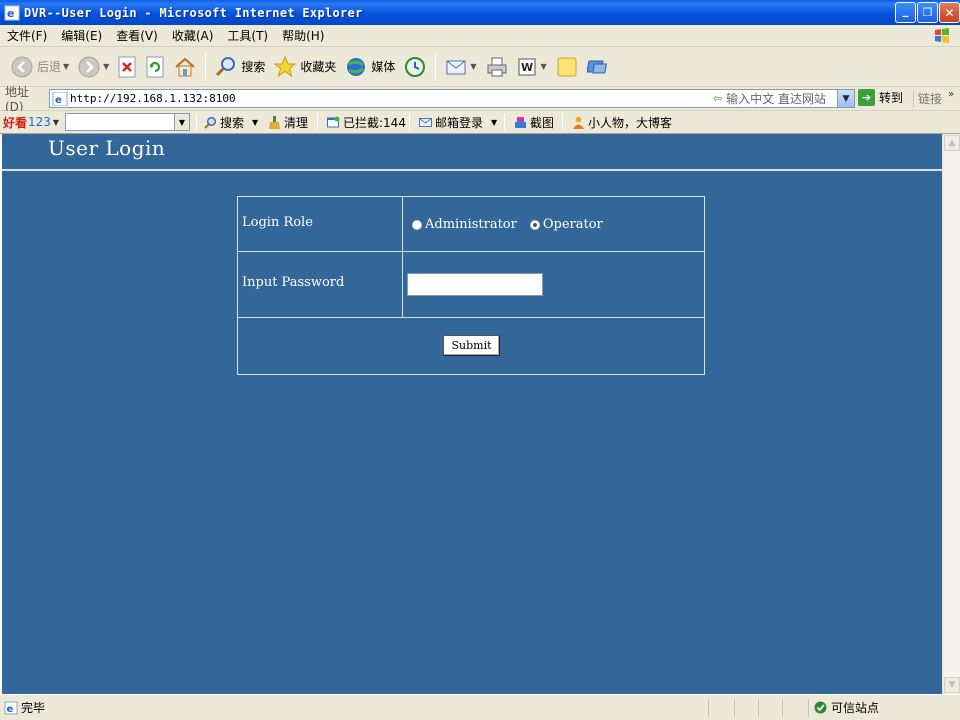 The height and width of the screenshot is (720, 960). Describe the element at coordinates (951, 414) in the screenshot. I see `vertical-scrollbar: ▲ ▼` at that location.